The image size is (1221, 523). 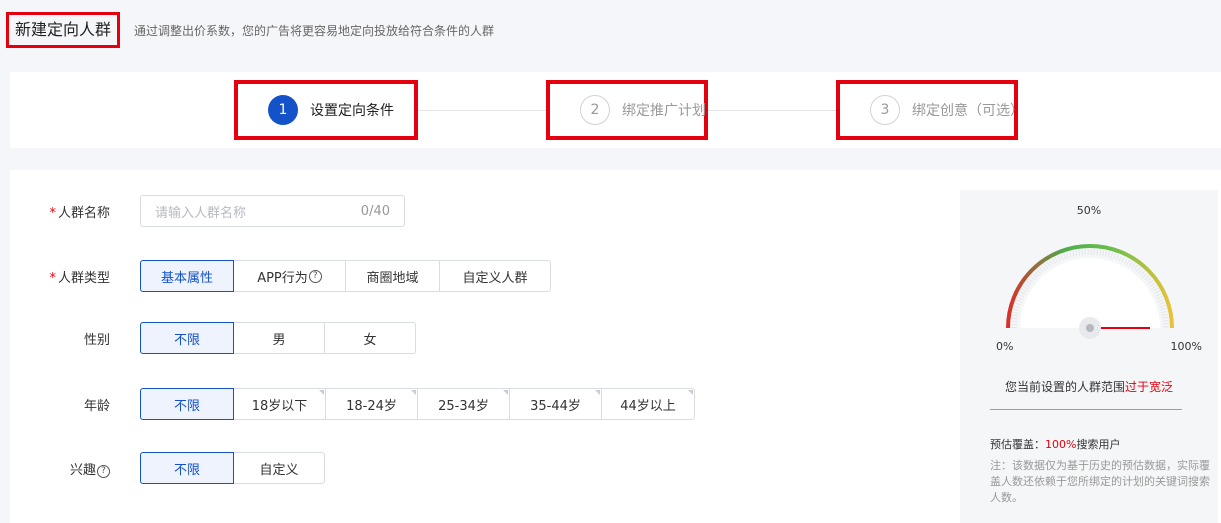 I want to click on audience-name-label: * 人群名称, so click(x=79, y=213).